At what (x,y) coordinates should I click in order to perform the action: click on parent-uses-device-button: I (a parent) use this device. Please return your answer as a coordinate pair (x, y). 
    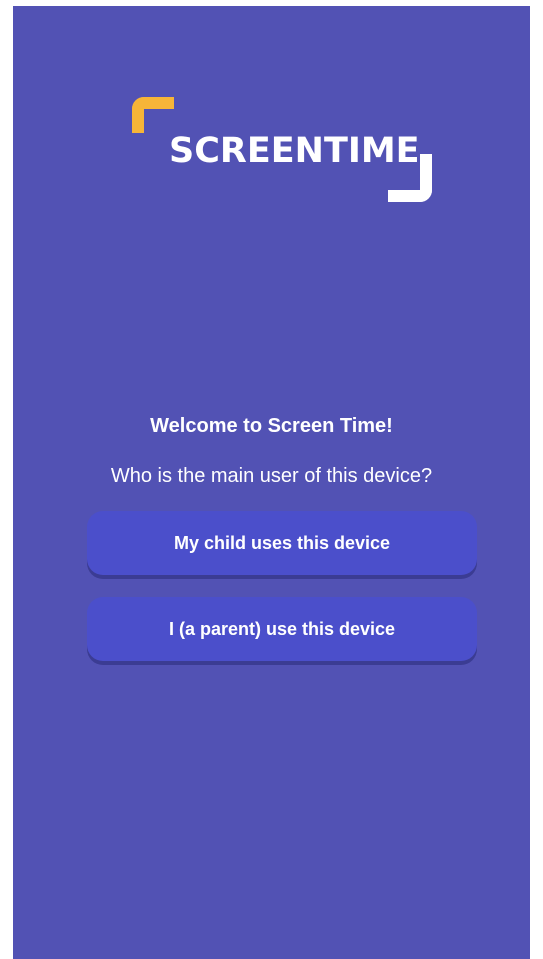
    Looking at the image, I should click on (282, 629).